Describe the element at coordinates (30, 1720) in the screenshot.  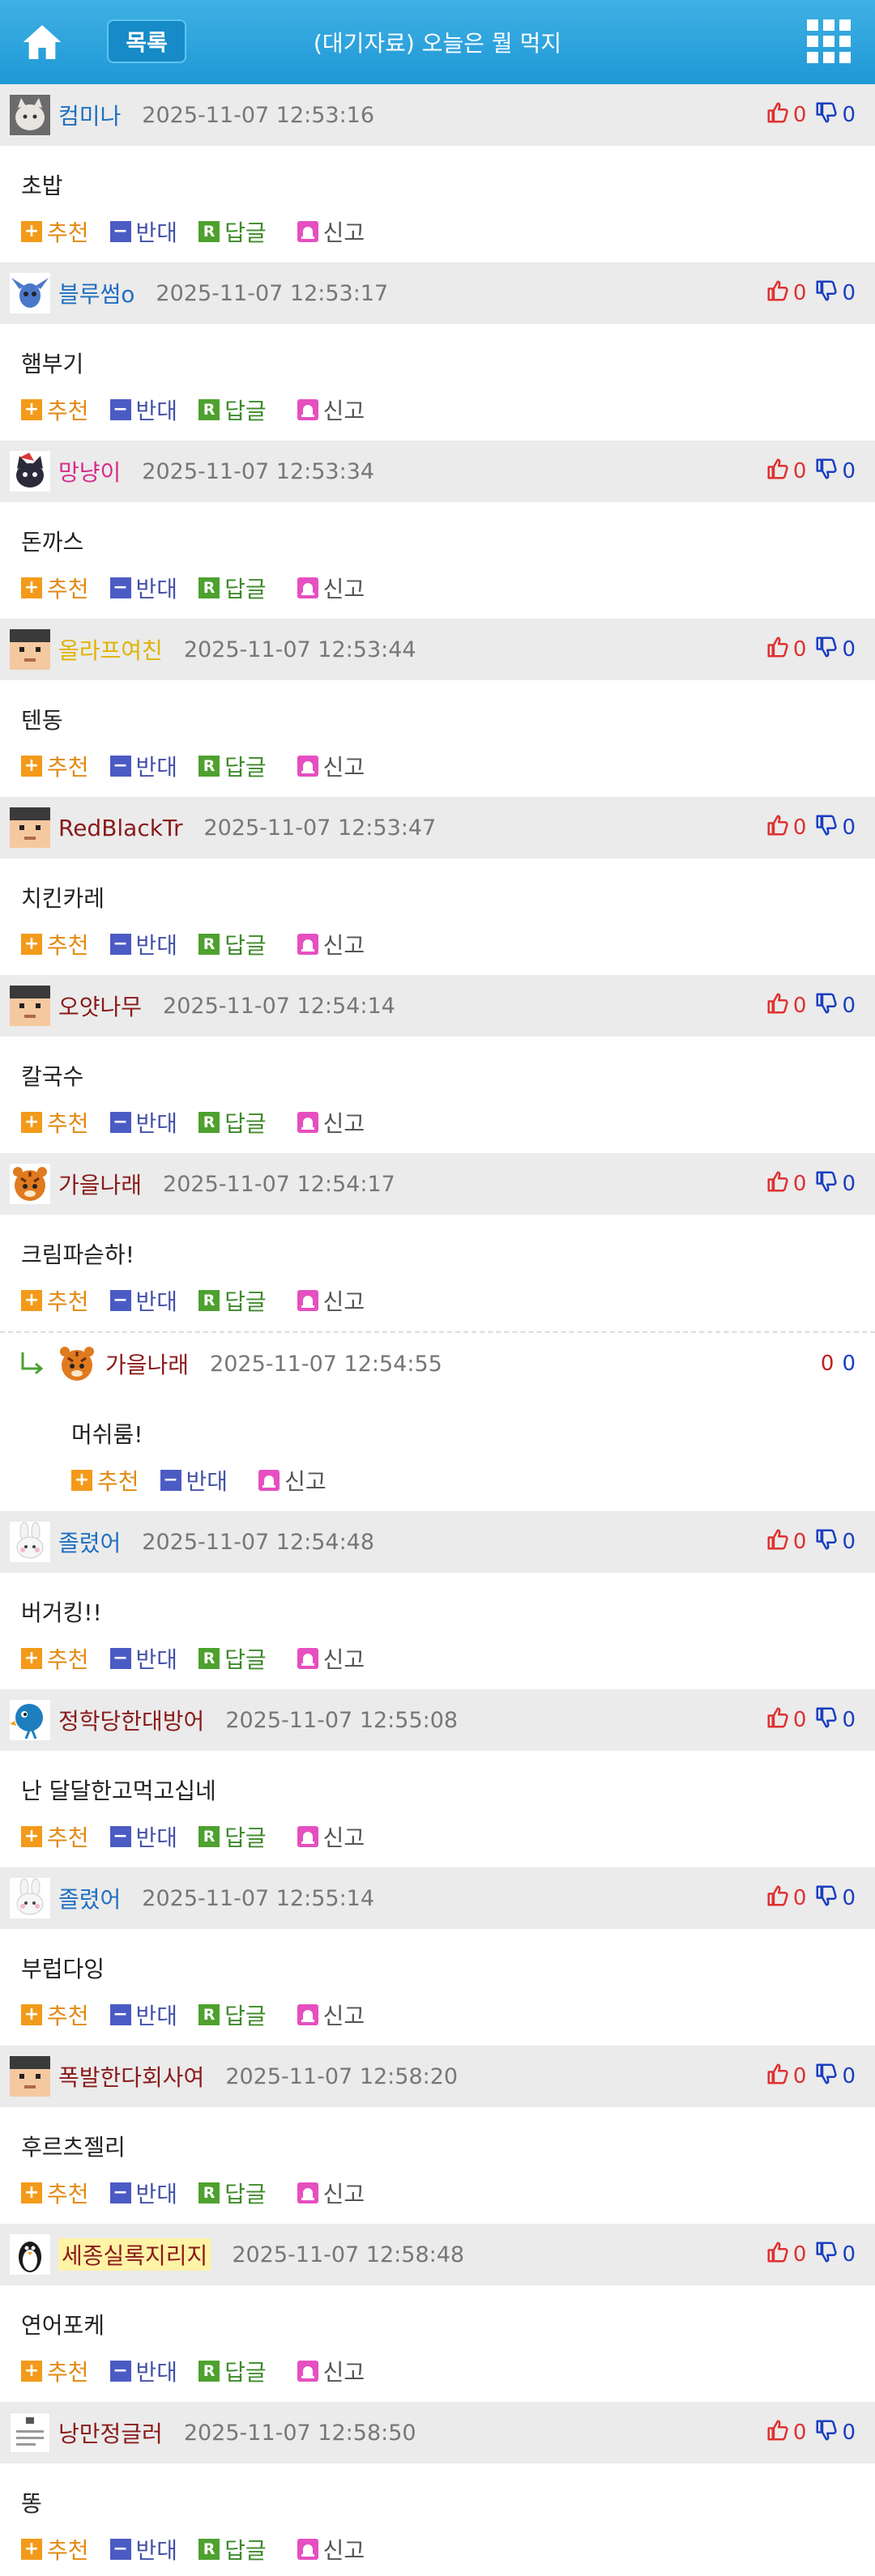
I see `blue-bird-avatar` at that location.